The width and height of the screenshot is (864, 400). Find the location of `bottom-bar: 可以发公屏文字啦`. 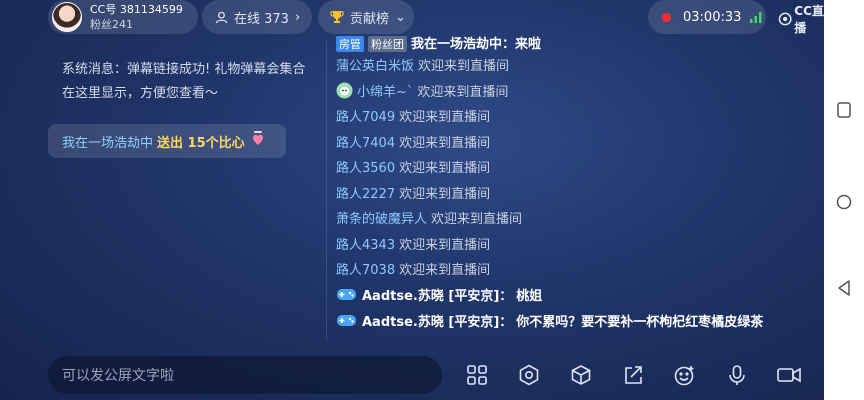

bottom-bar: 可以发公屏文字啦 is located at coordinates (412, 376).